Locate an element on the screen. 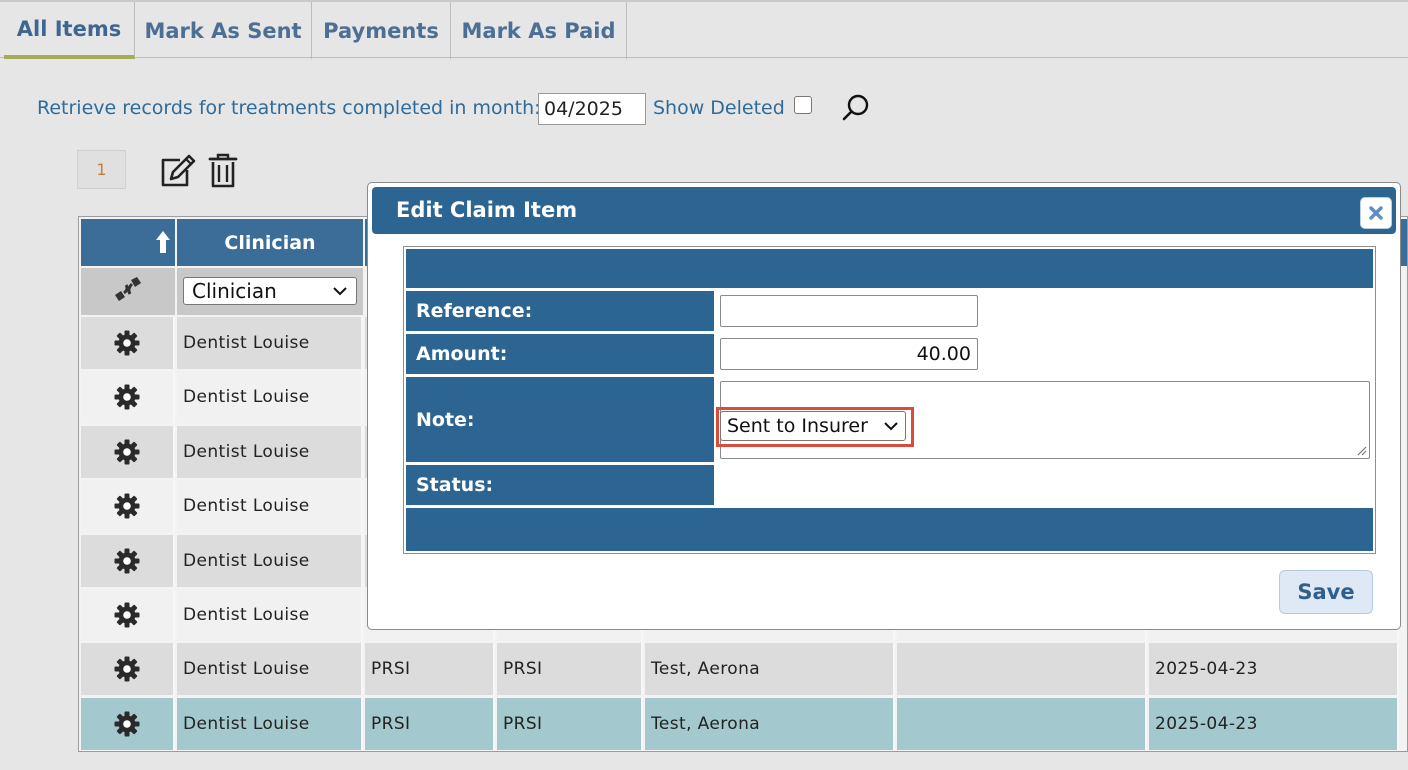 Image resolution: width=1408 pixels, height=770 pixels. show-deleted-label: Show Deleted is located at coordinates (719, 108).